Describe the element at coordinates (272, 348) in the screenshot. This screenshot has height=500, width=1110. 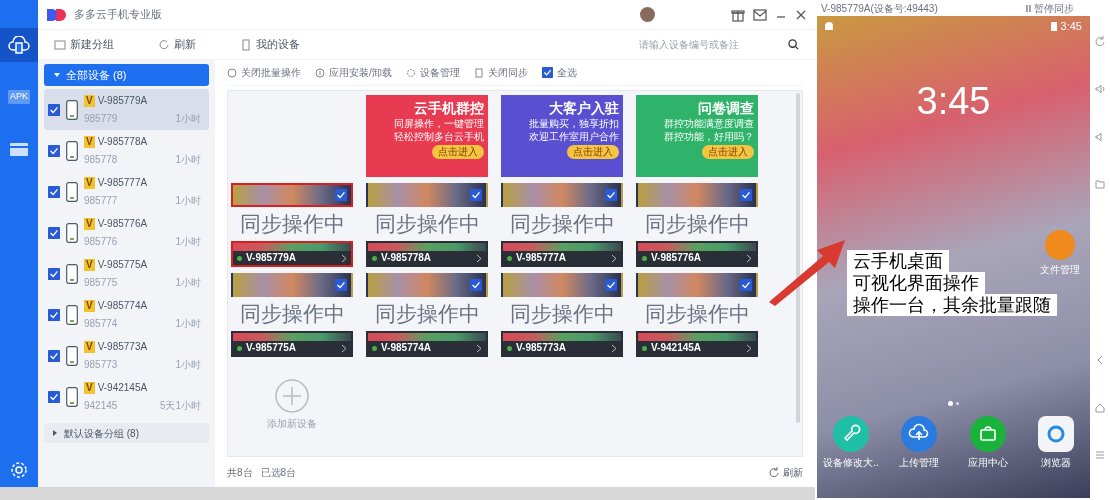
I see `device-name: V-985775A` at that location.